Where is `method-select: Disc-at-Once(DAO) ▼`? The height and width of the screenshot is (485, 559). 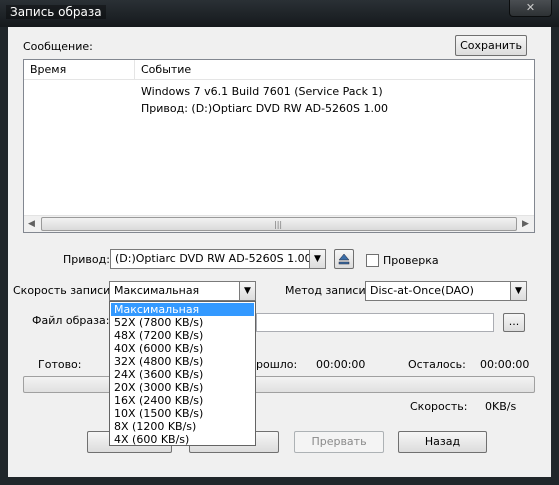 method-select: Disc-at-Once(DAO) ▼ is located at coordinates (446, 291).